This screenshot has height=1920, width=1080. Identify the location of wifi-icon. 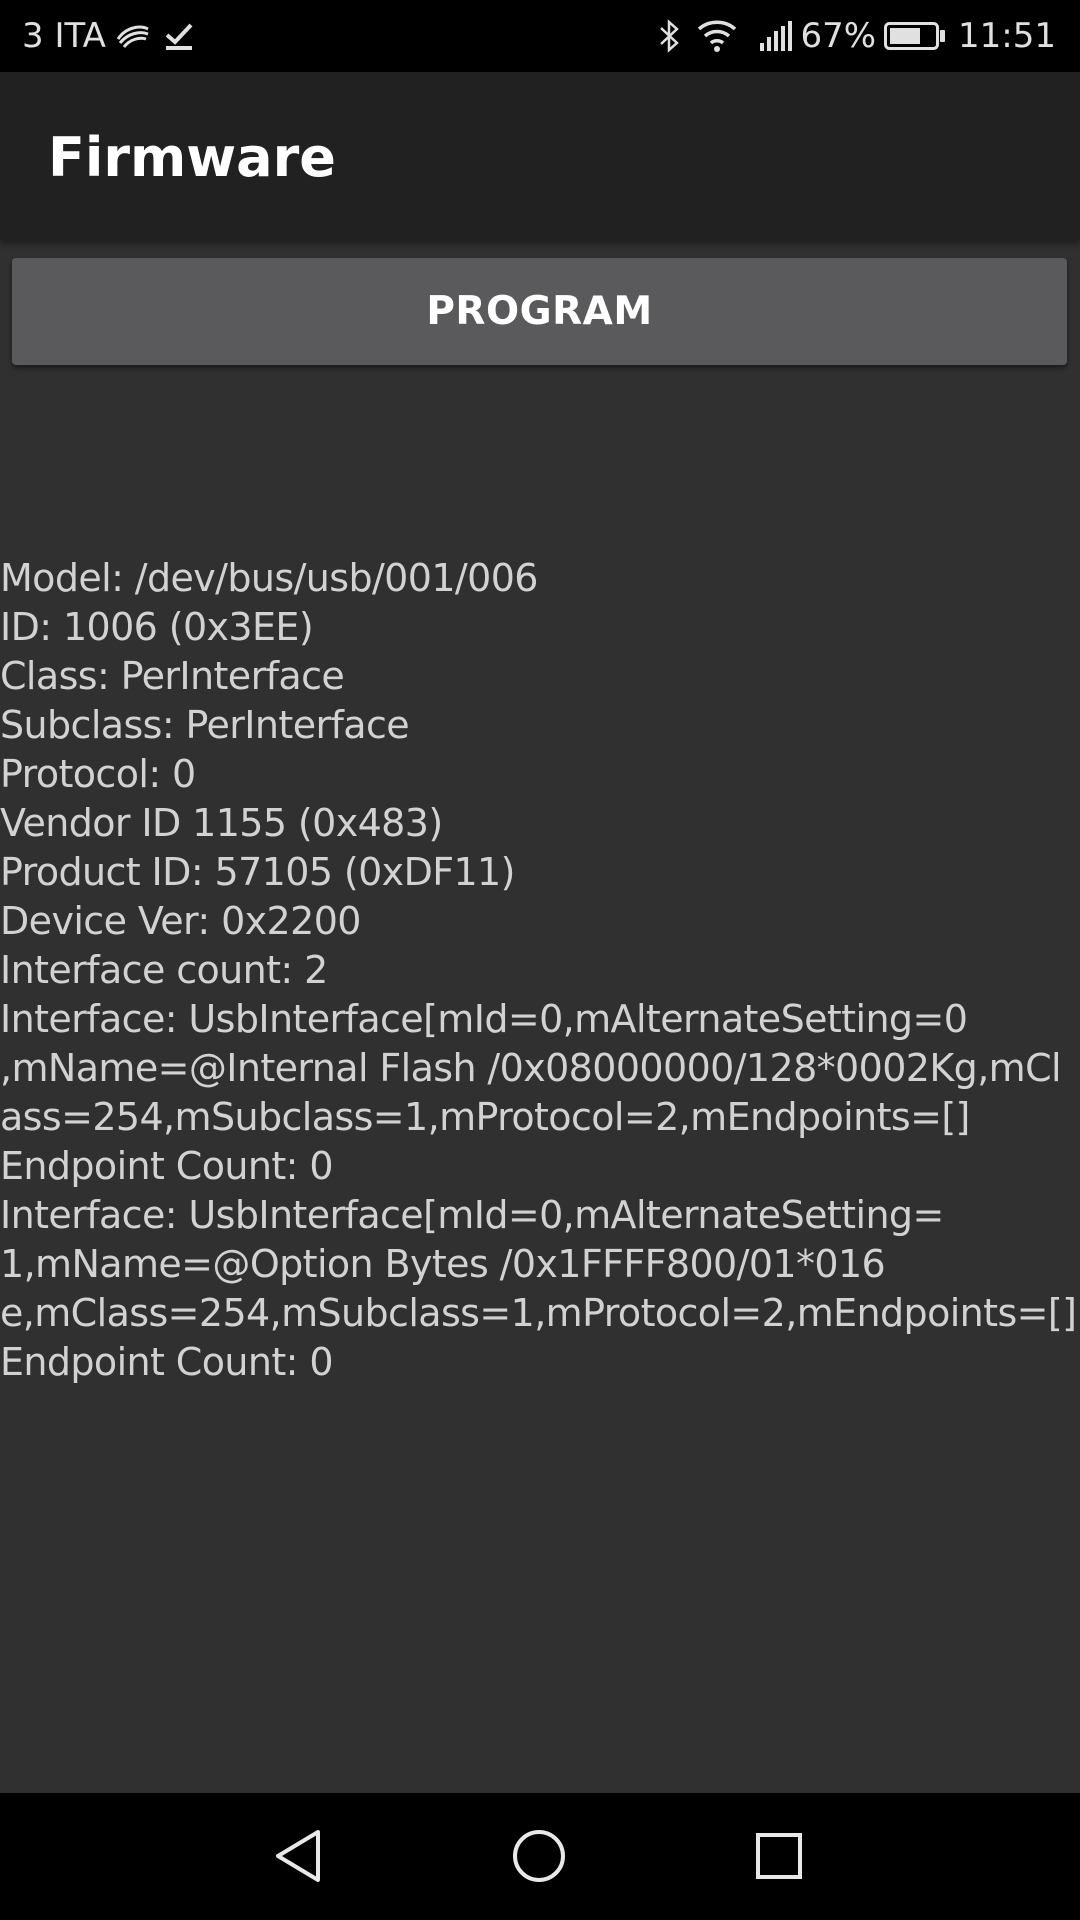
(717, 36).